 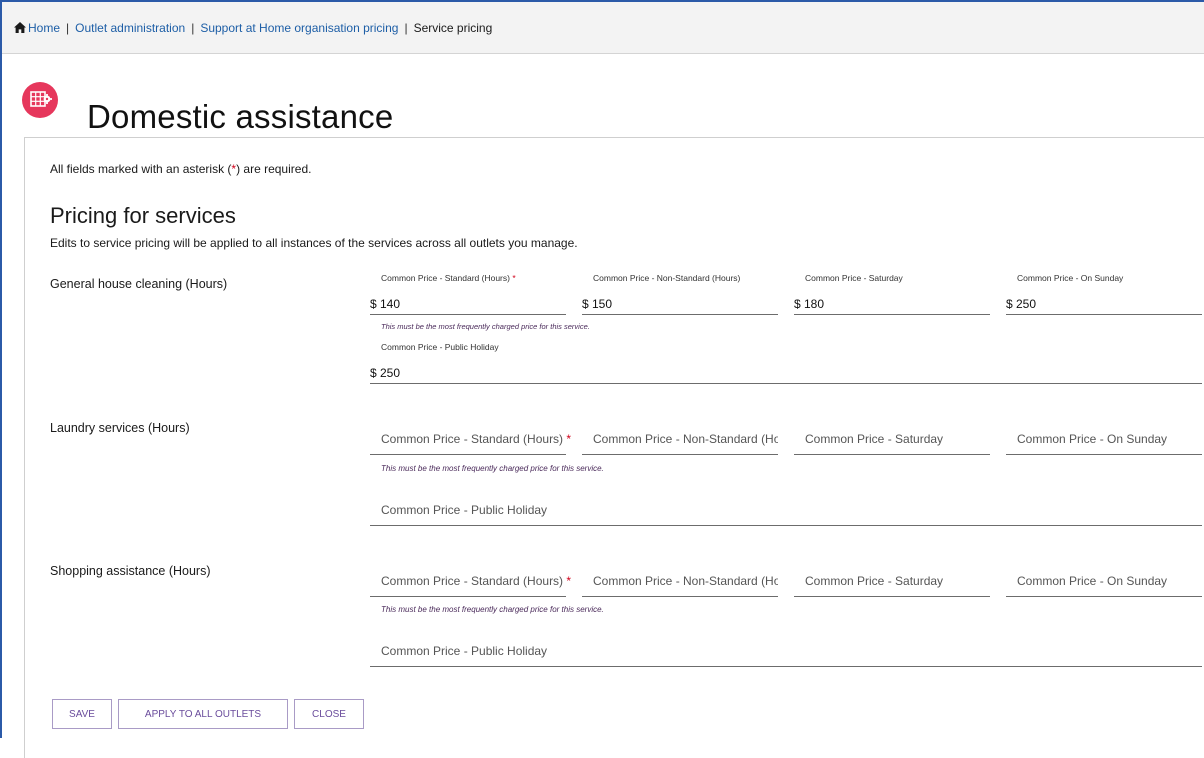 What do you see at coordinates (453, 28) in the screenshot?
I see `breadcrumb-current: Service pricing` at bounding box center [453, 28].